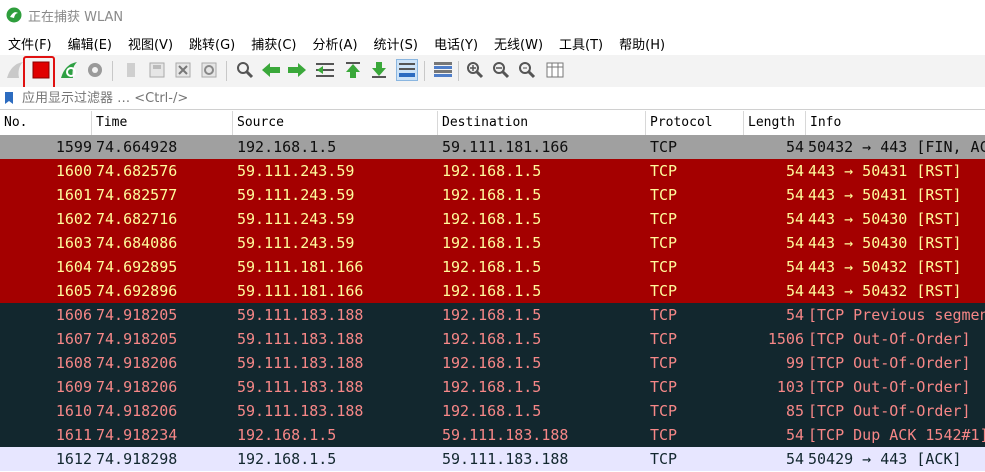 The width and height of the screenshot is (985, 472). What do you see at coordinates (157, 70) in the screenshot?
I see `save-file-icon` at bounding box center [157, 70].